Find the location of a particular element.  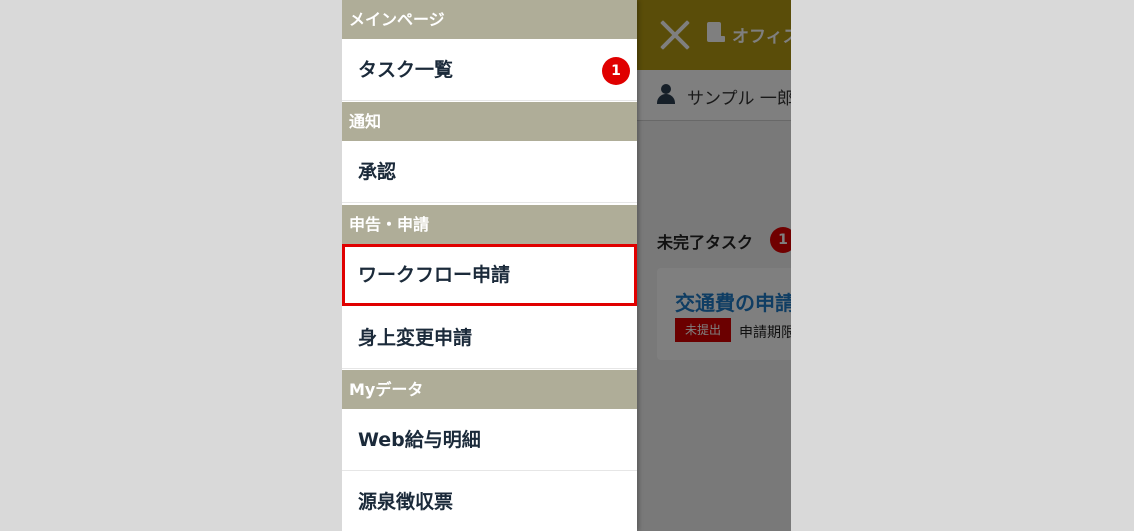

menu-item-web-payslip: Web給与明細 is located at coordinates (489, 440).